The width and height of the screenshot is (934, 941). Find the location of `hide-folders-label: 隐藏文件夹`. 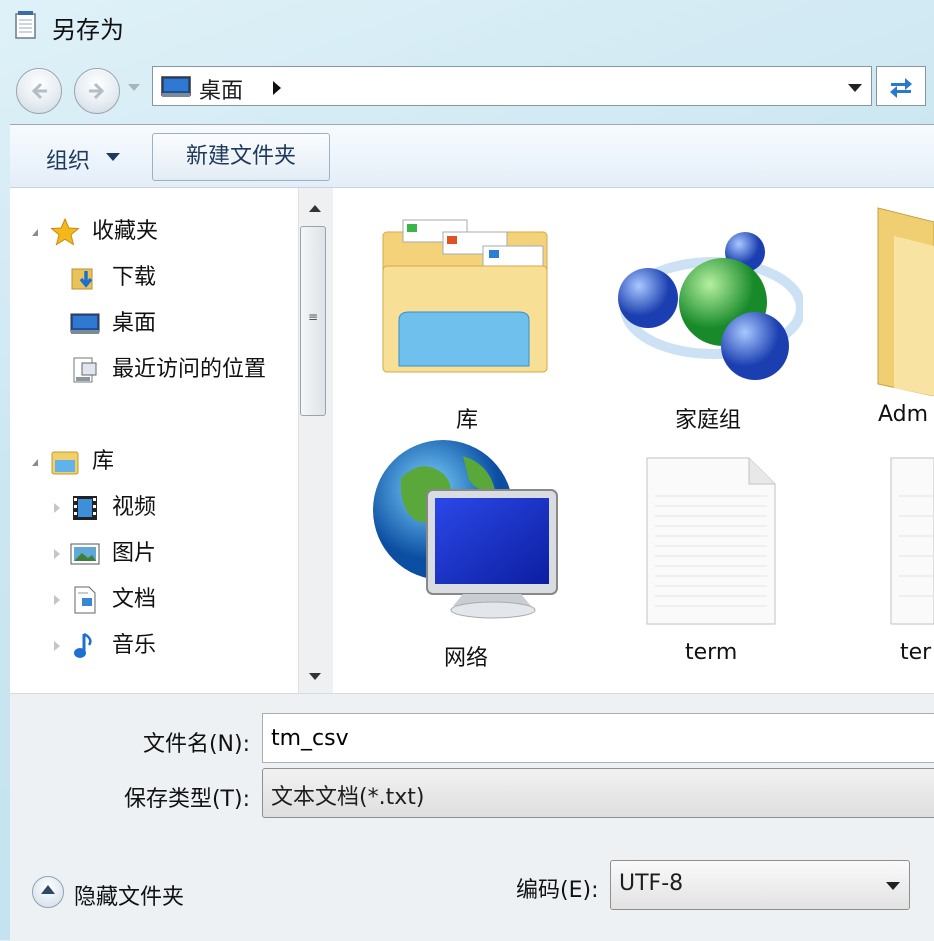

hide-folders-label: 隐藏文件夹 is located at coordinates (129, 895).